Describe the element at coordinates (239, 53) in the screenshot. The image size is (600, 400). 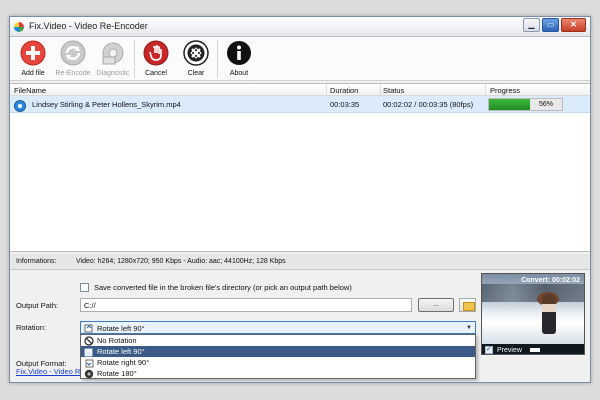
I see `info-icon` at that location.